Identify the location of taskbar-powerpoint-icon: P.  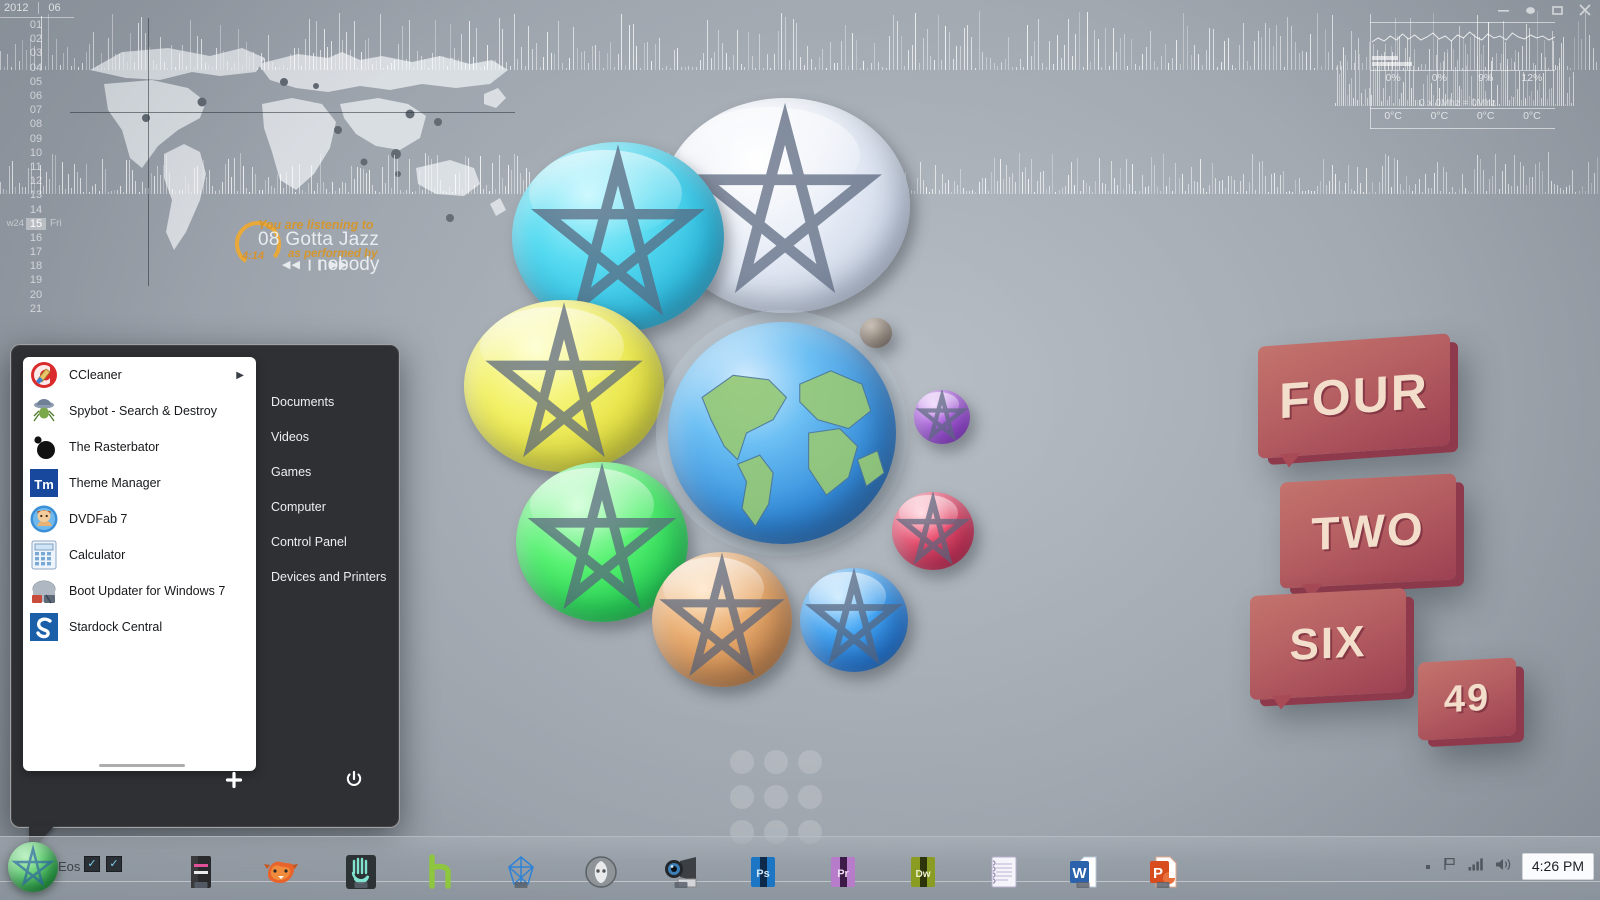
(1163, 872).